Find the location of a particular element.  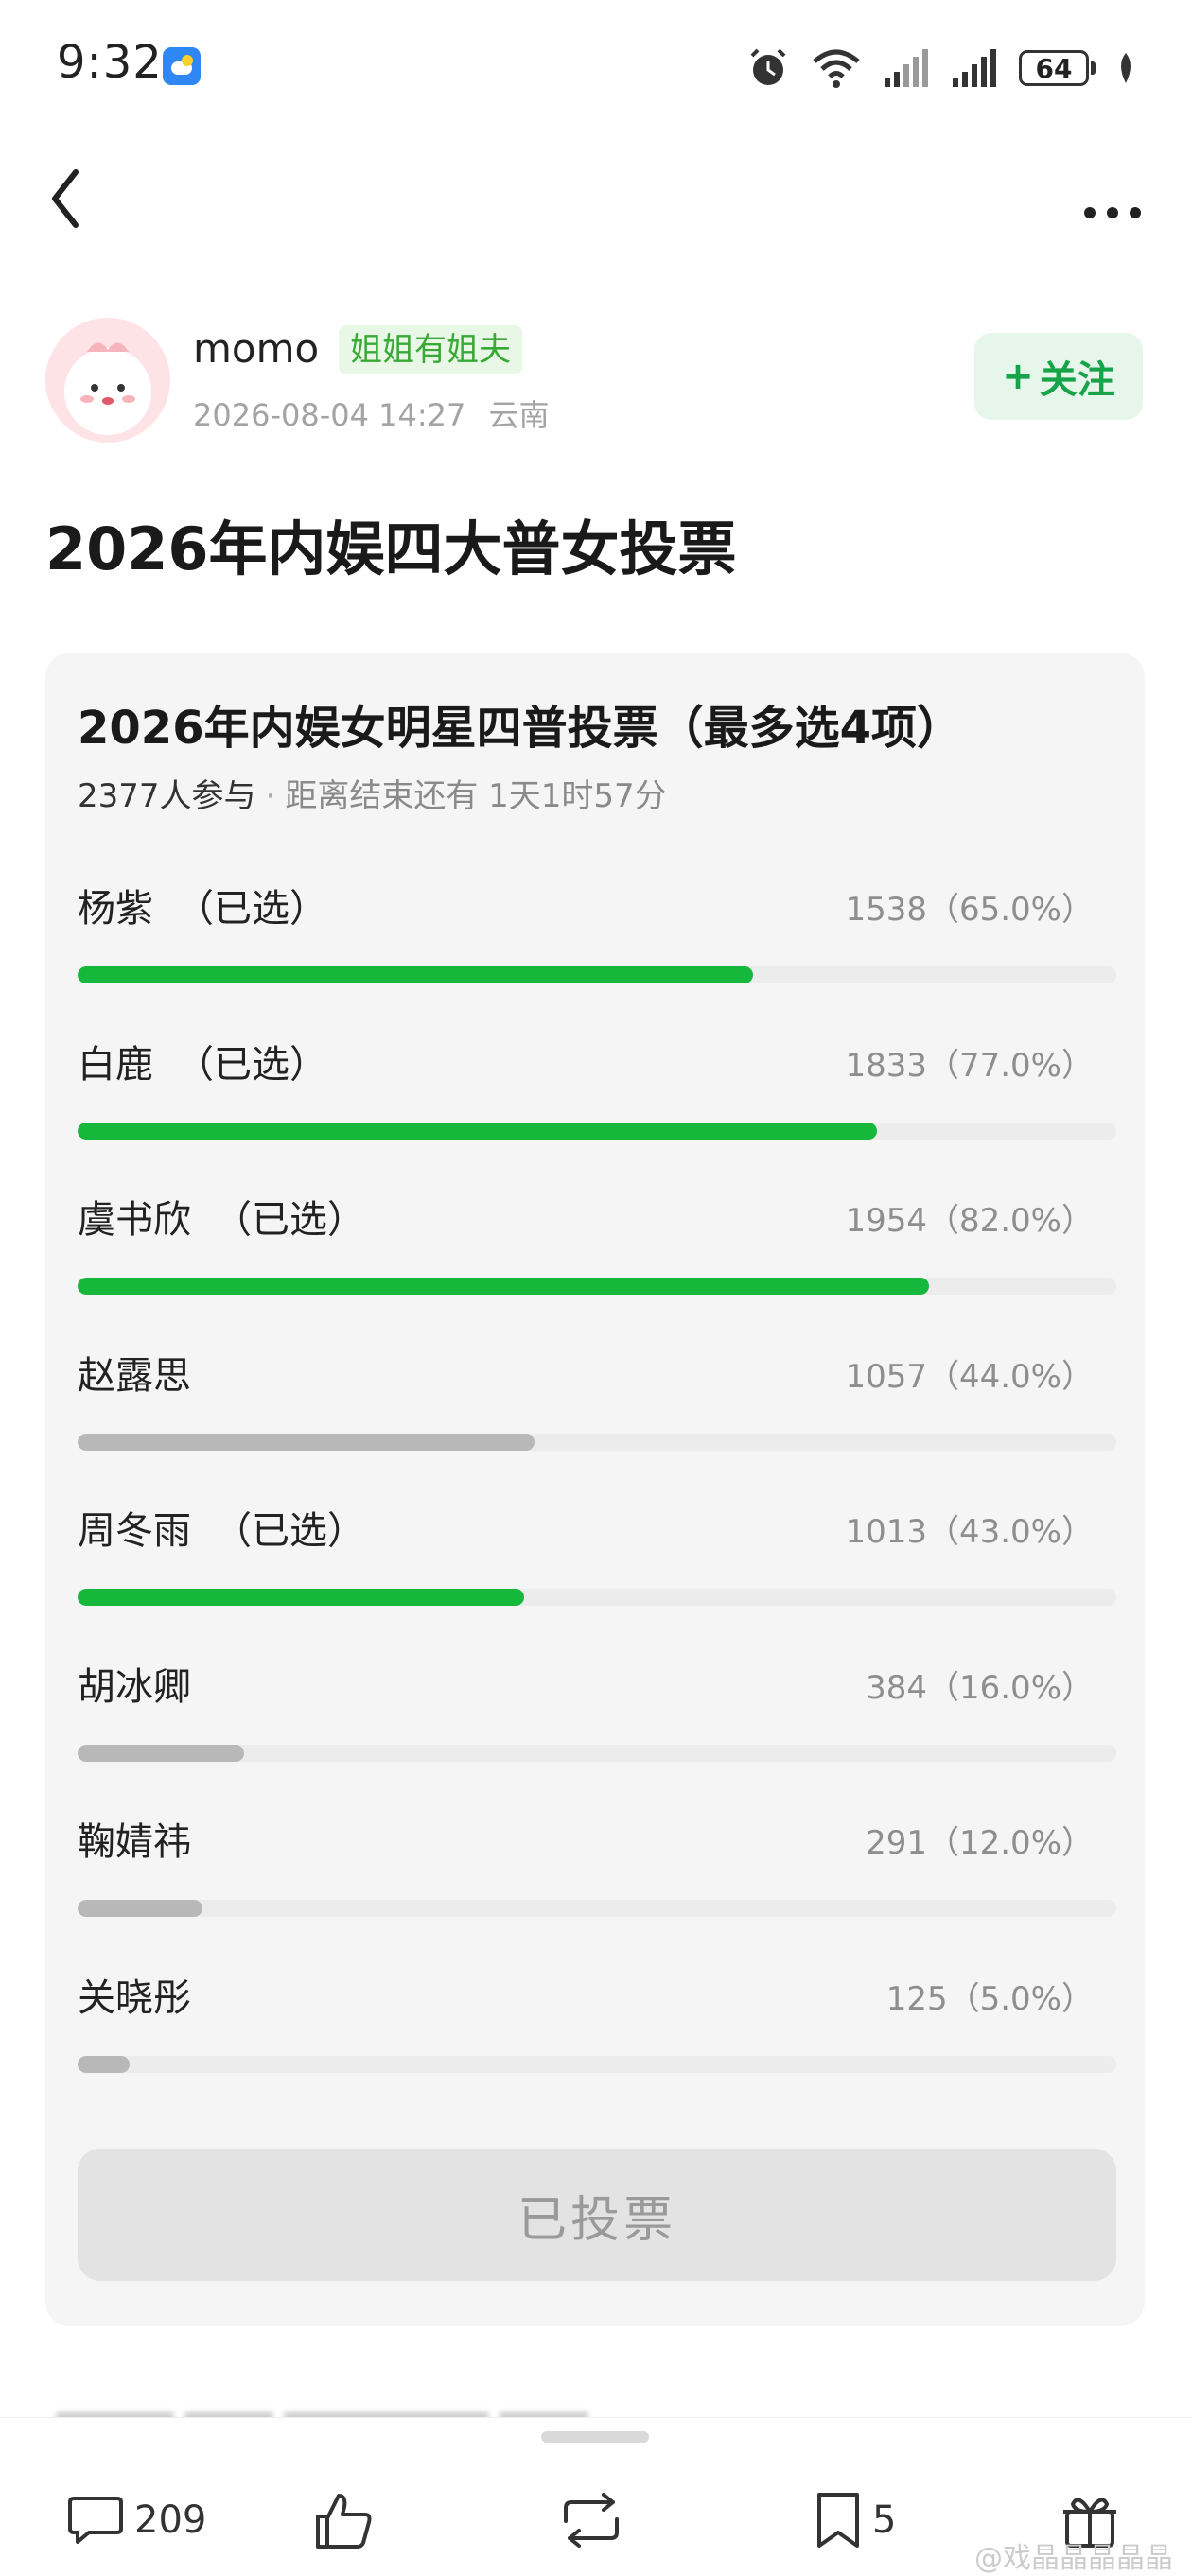

poll-option-label: 赵露思 is located at coordinates (134, 1372).